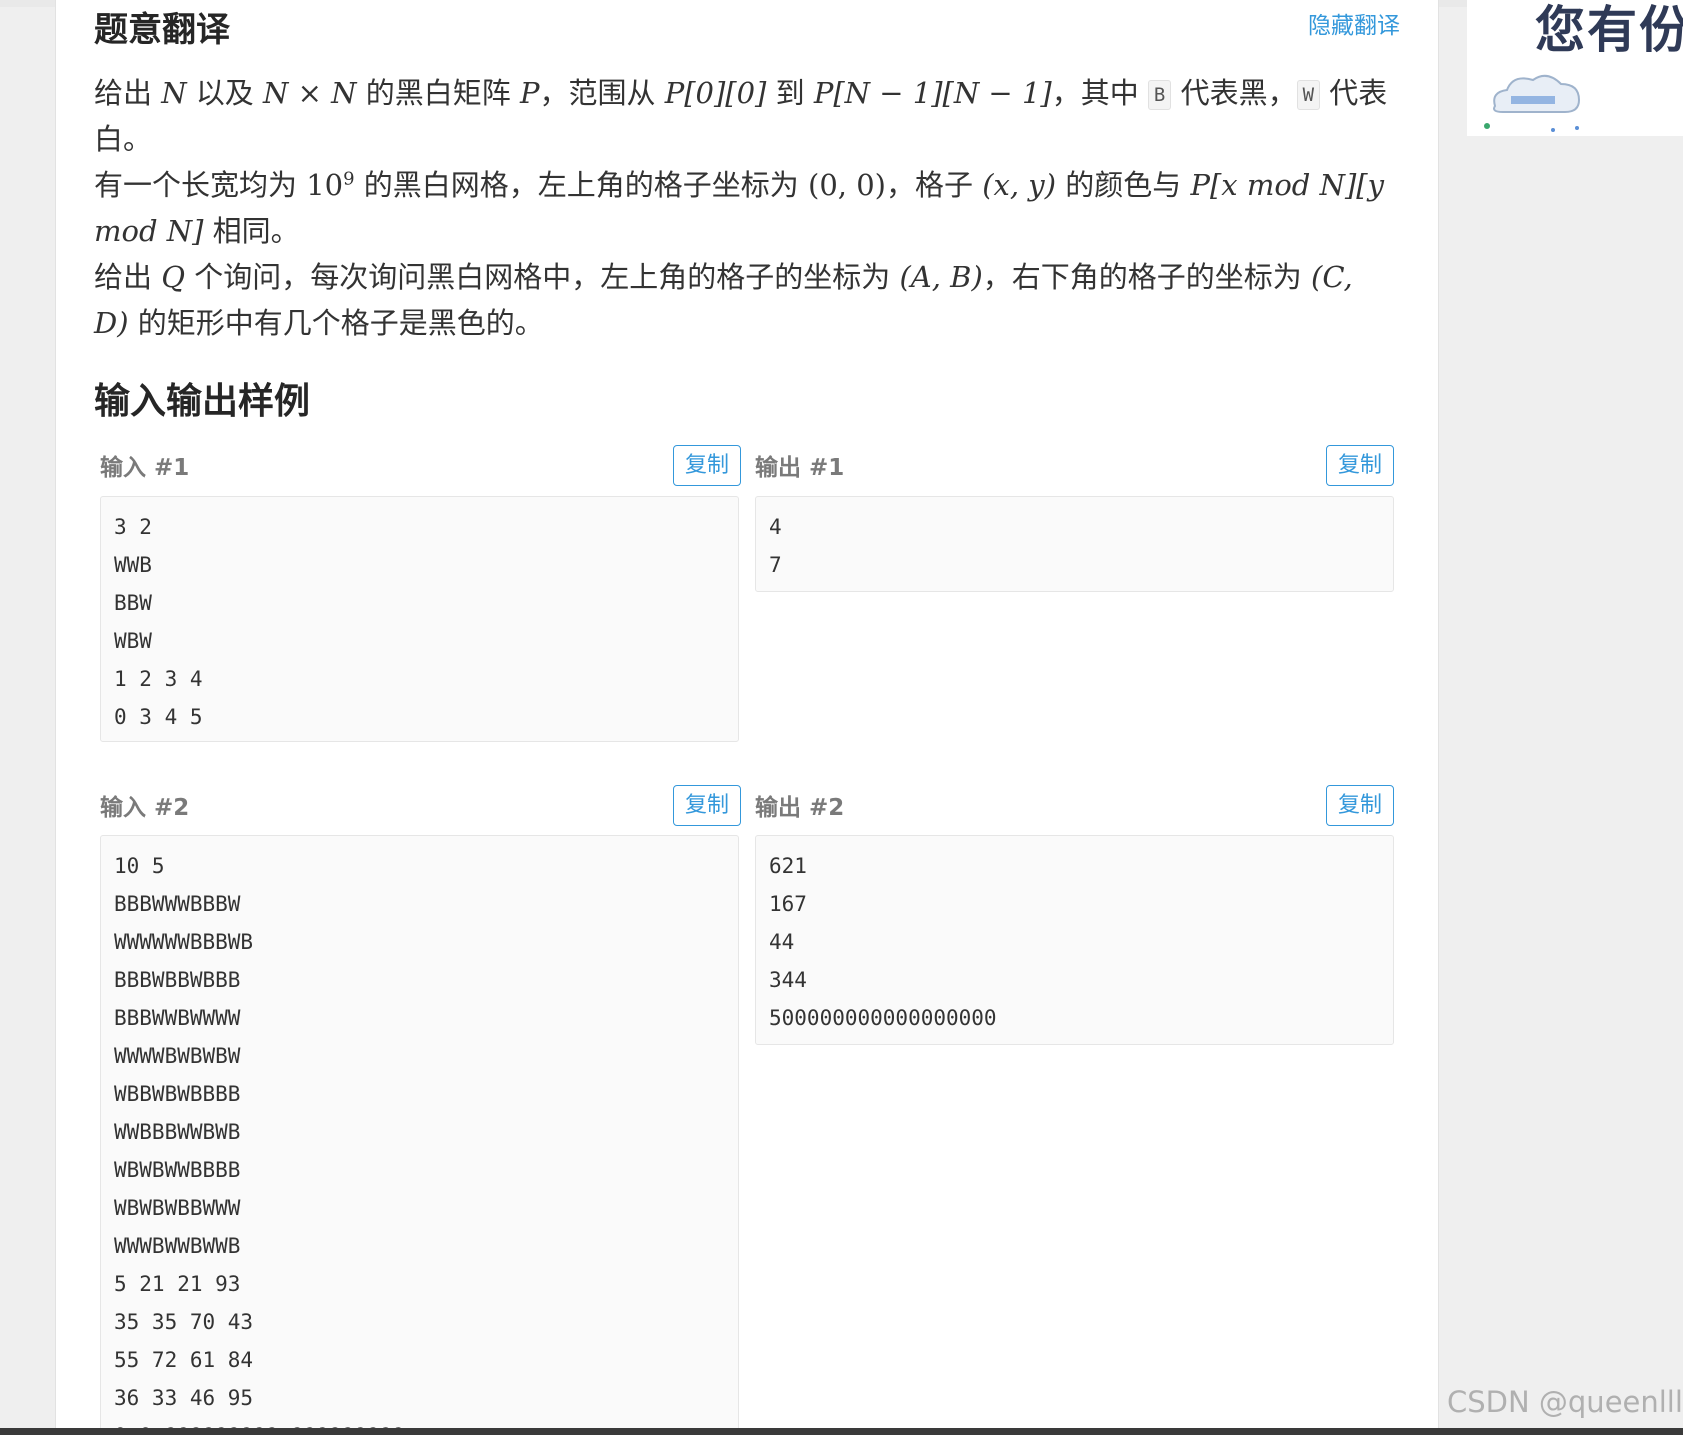  Describe the element at coordinates (883, 1018) in the screenshot. I see `sample-line: 500000000000000000` at that location.